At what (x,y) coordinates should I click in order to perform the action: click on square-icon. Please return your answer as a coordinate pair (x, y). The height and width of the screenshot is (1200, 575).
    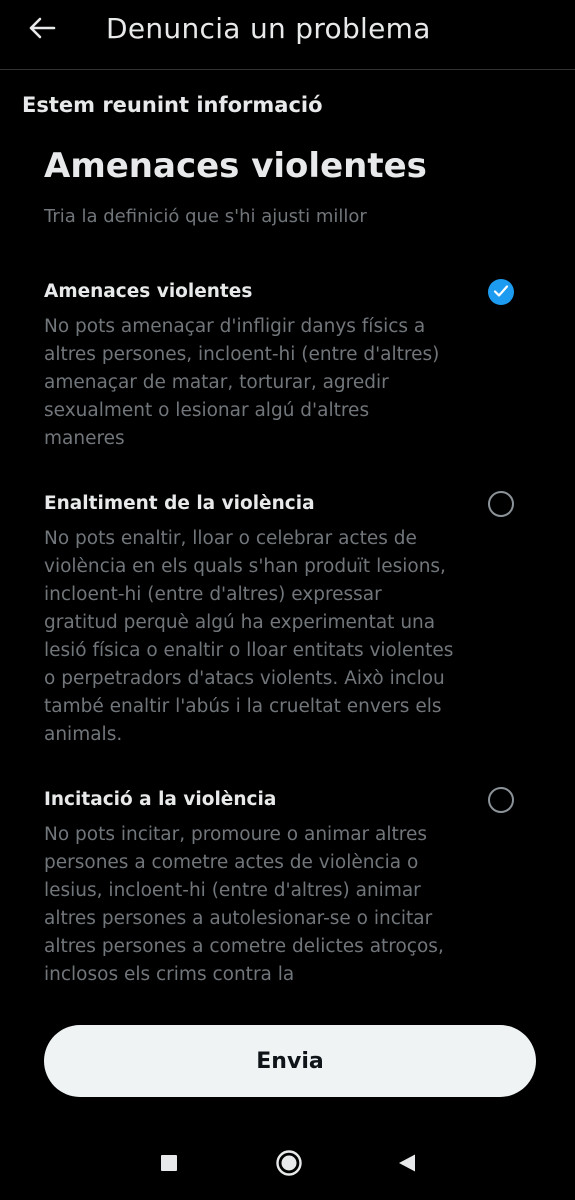
    Looking at the image, I should click on (169, 1165).